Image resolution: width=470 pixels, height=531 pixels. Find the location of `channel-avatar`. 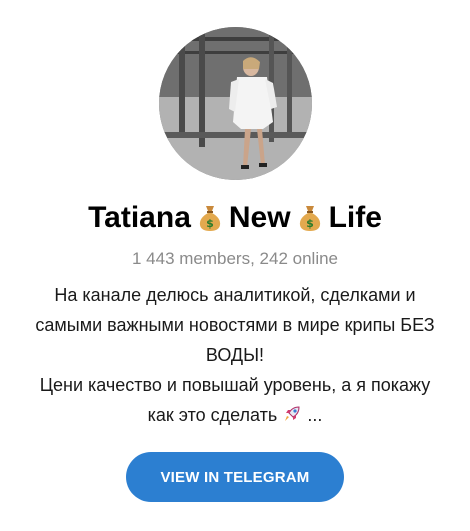

channel-avatar is located at coordinates (235, 103).